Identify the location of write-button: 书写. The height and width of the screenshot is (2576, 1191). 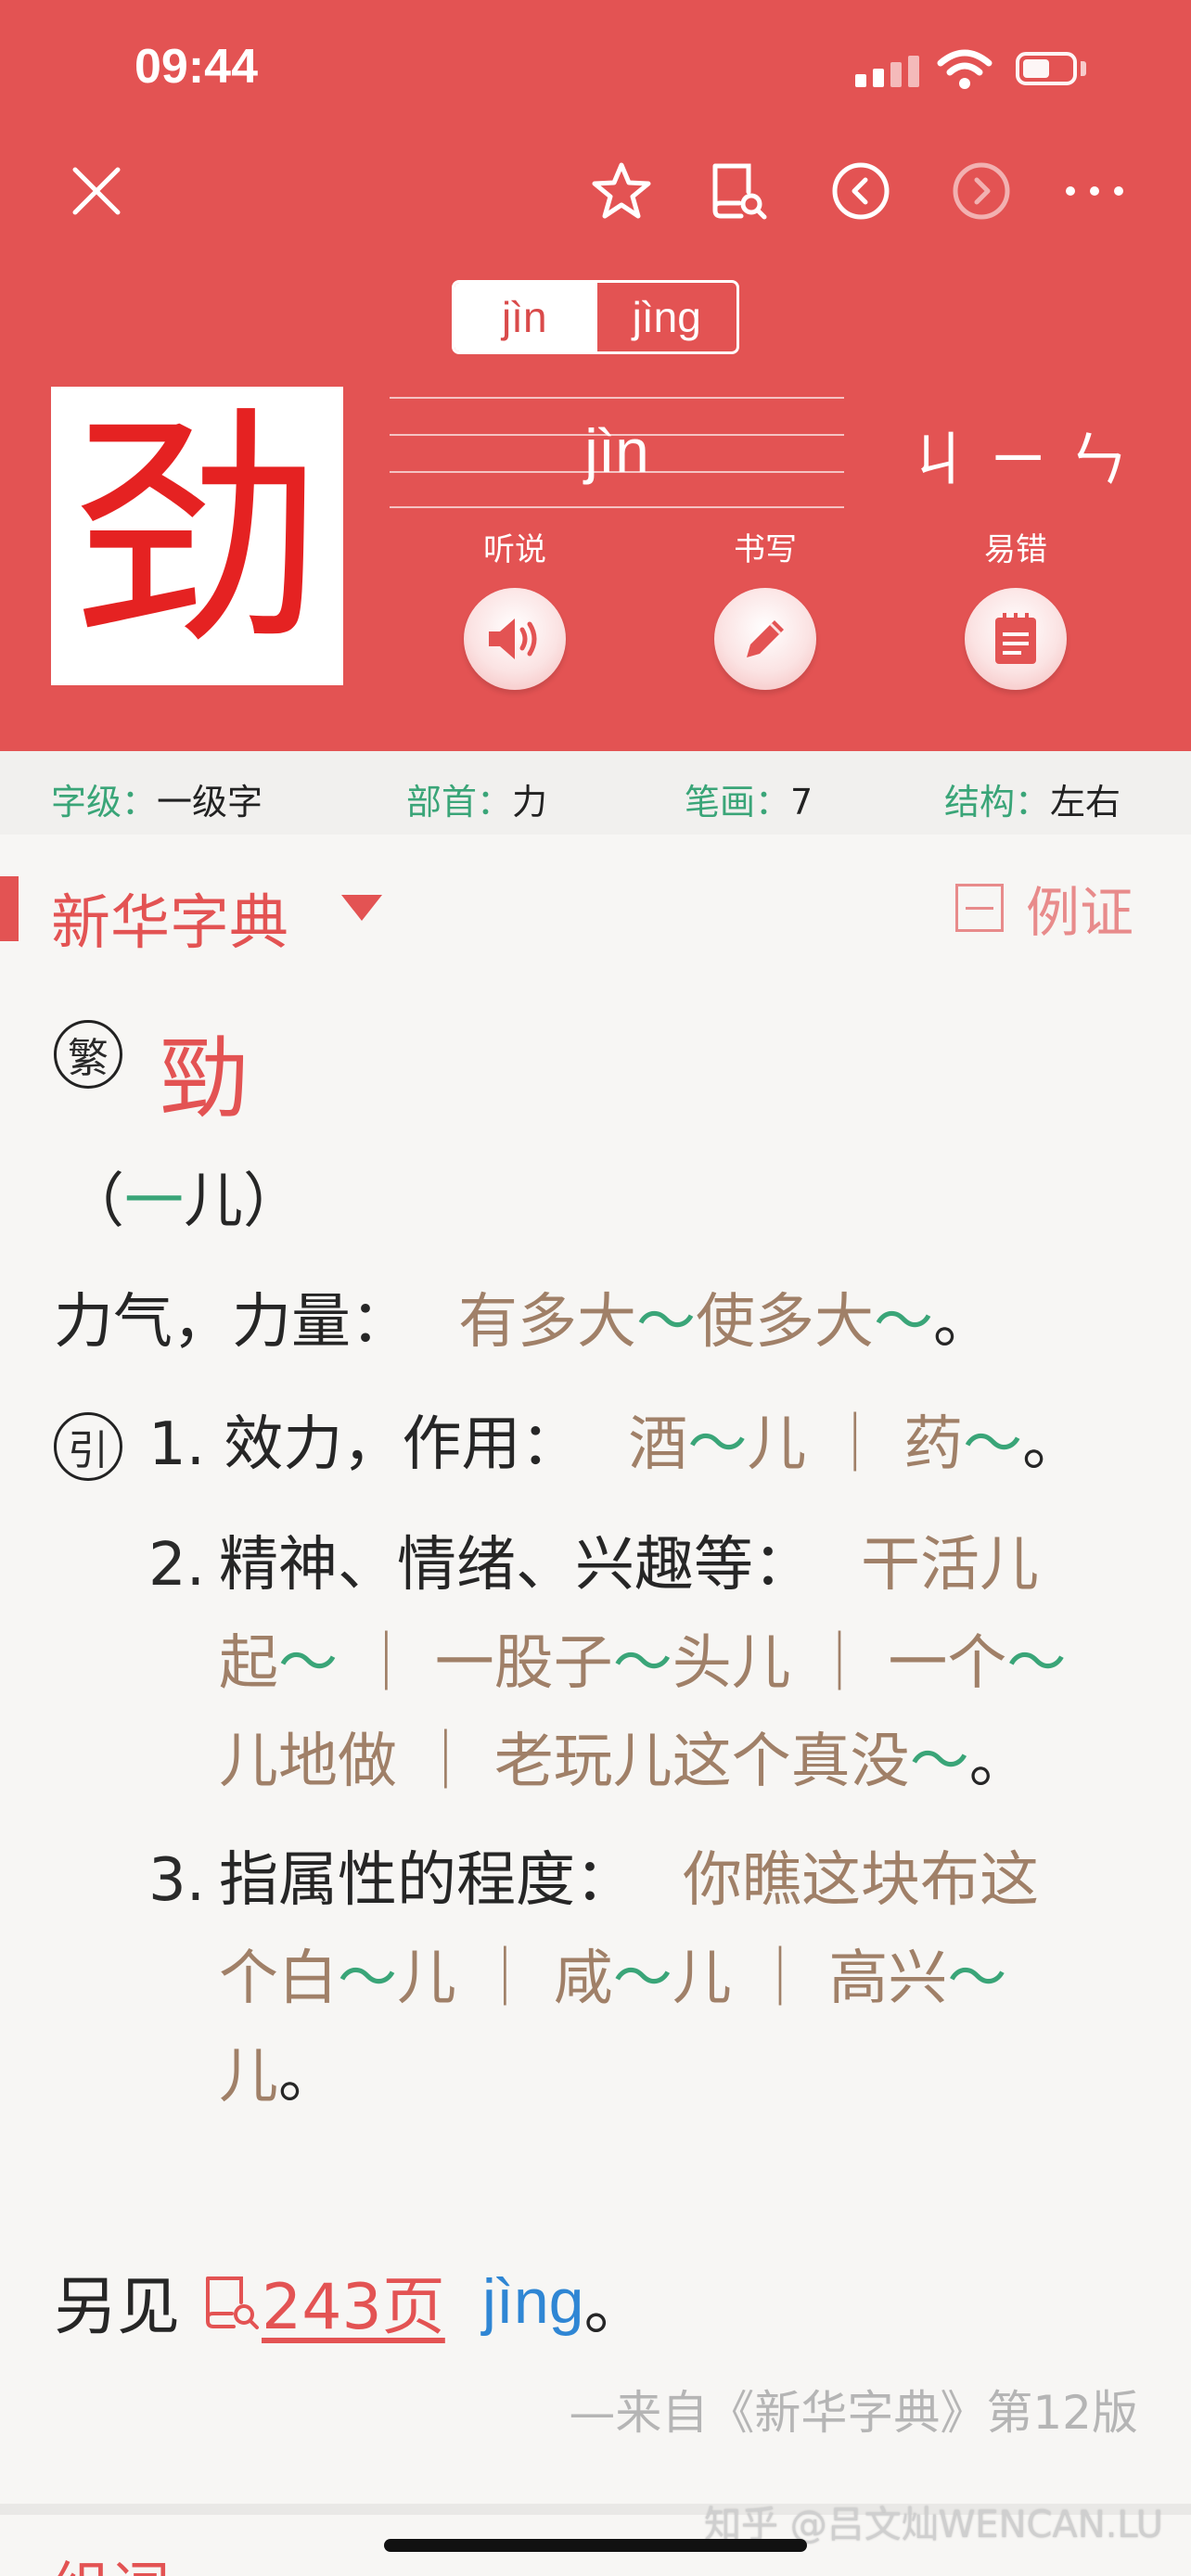
(765, 607).